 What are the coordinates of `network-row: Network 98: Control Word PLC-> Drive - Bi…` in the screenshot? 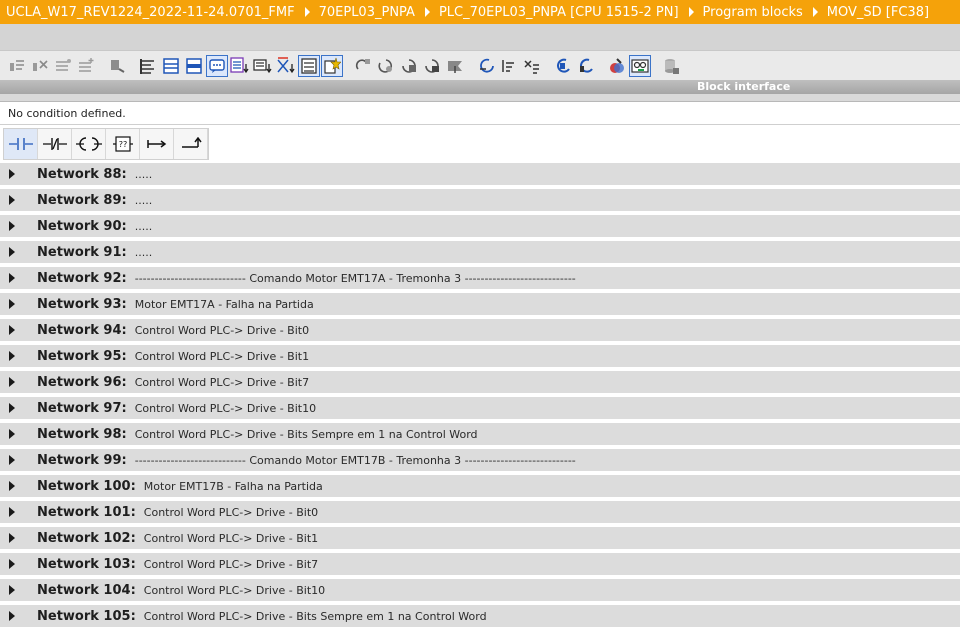 It's located at (480, 434).